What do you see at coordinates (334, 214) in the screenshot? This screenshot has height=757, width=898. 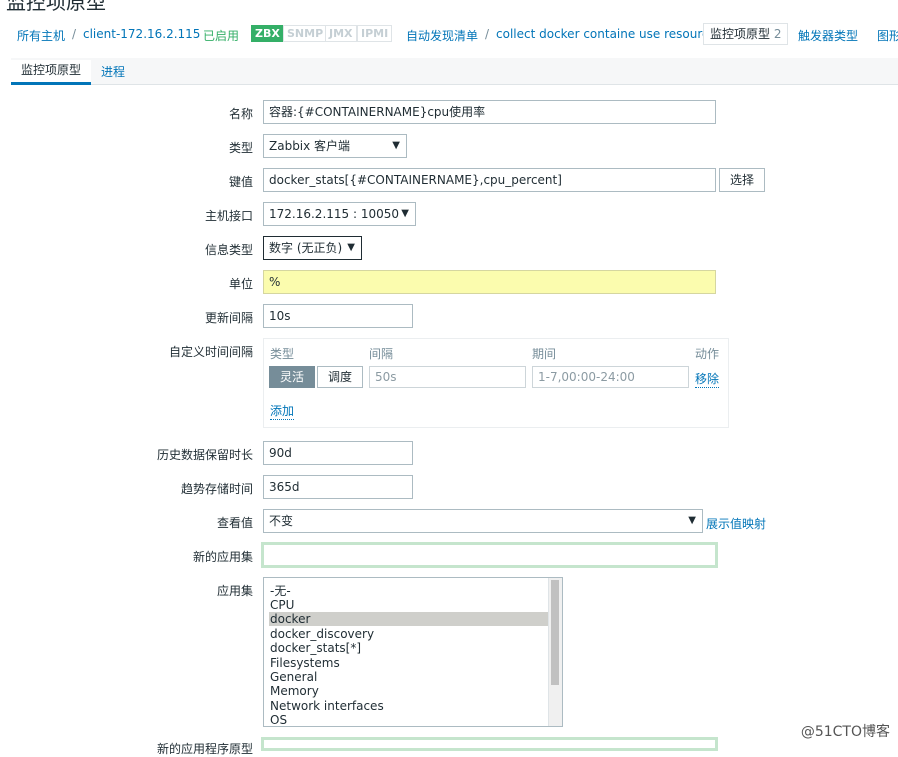 I see `host-interface-value: 172.16.2.115 : 10050` at bounding box center [334, 214].